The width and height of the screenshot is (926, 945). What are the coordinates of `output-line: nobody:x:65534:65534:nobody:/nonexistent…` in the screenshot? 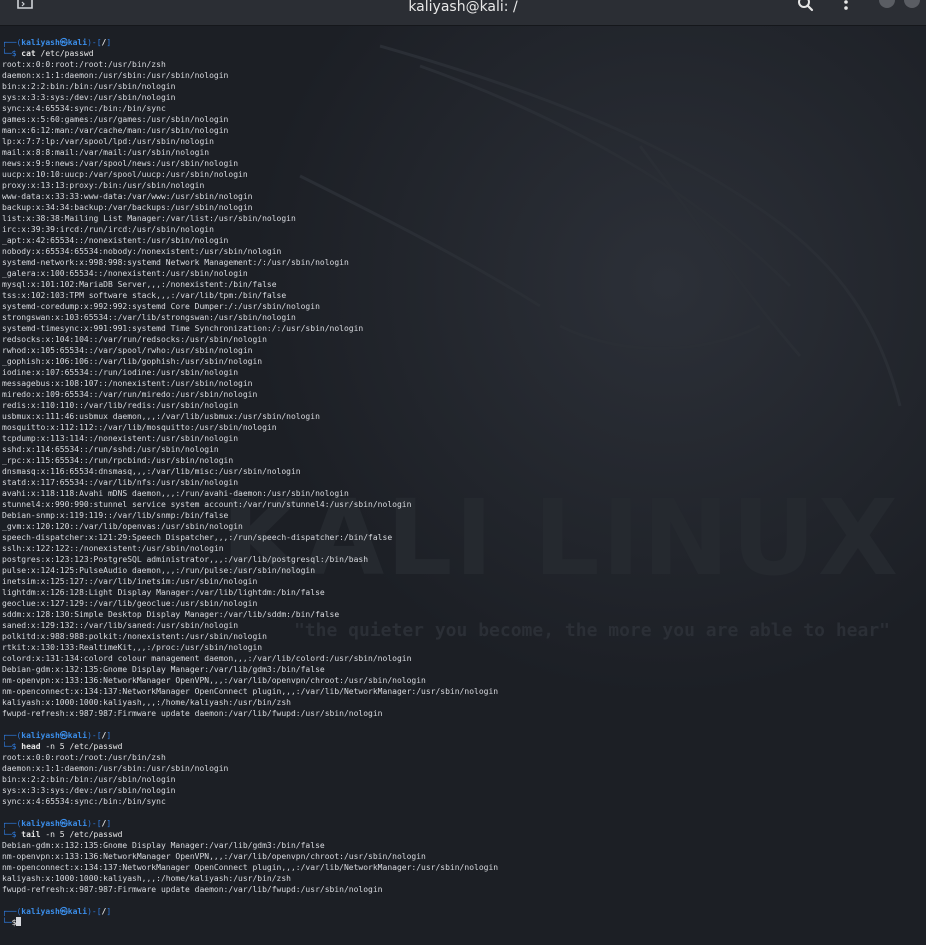 It's located at (142, 251).